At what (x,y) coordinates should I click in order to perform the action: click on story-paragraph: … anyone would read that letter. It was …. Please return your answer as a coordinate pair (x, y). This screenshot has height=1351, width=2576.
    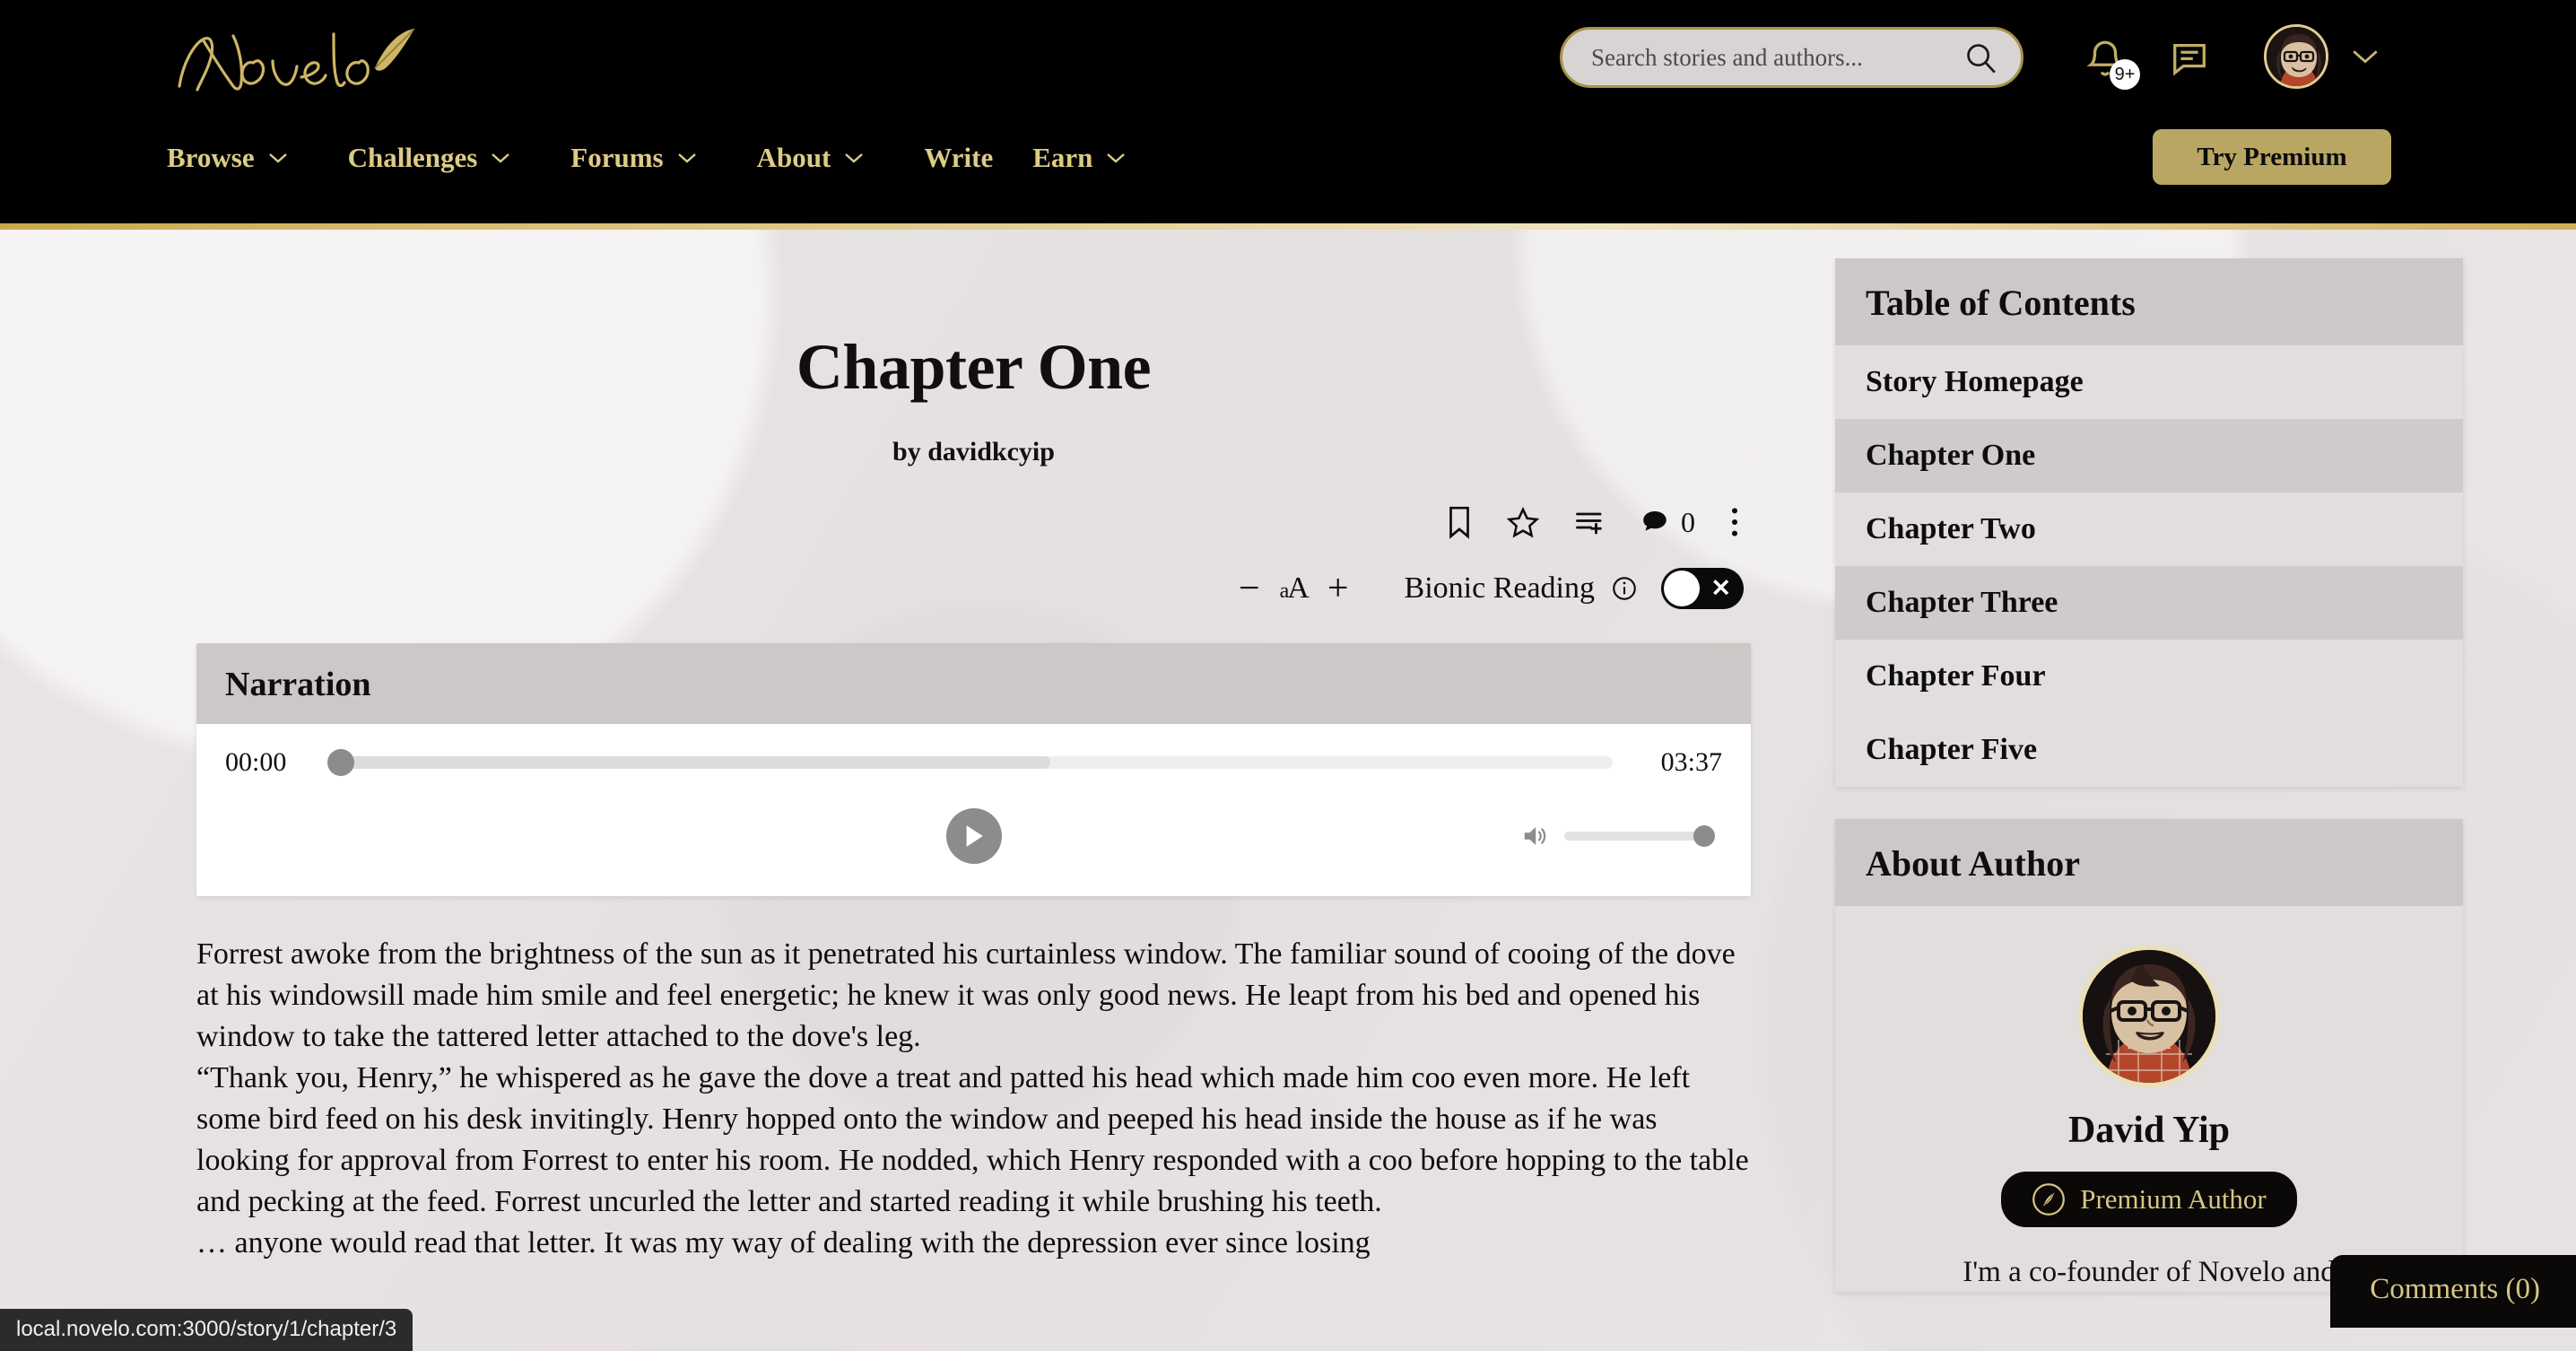
    Looking at the image, I should click on (783, 1242).